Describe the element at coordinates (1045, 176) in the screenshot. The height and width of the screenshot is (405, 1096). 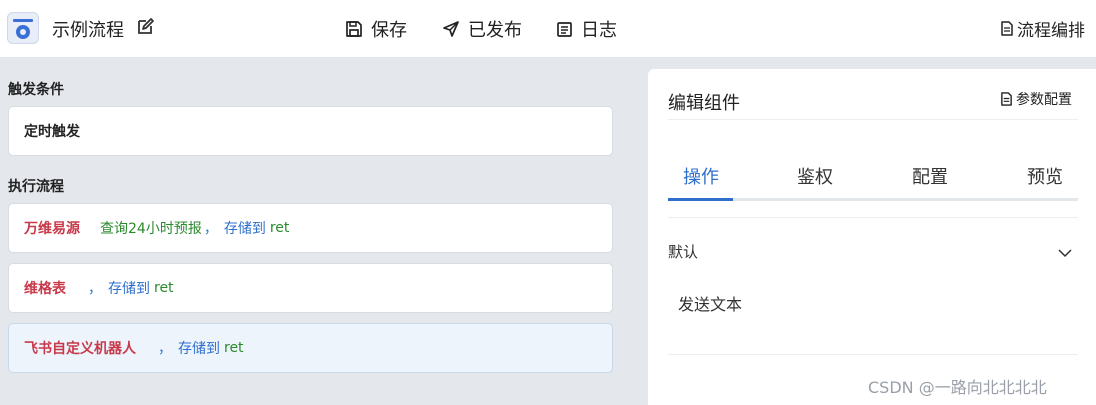
I see `tab-preview: 预览` at that location.